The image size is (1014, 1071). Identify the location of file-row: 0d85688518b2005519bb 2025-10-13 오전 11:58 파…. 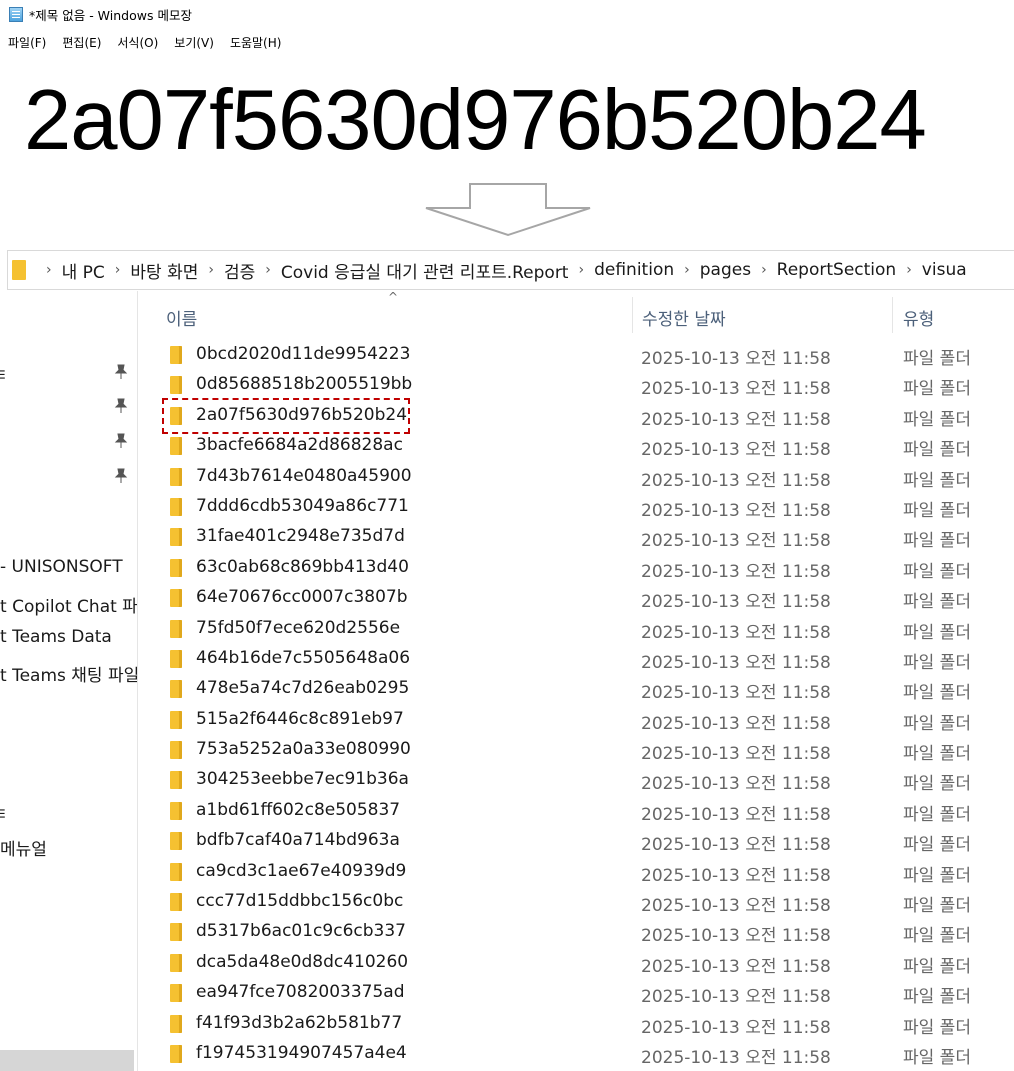
(576, 385).